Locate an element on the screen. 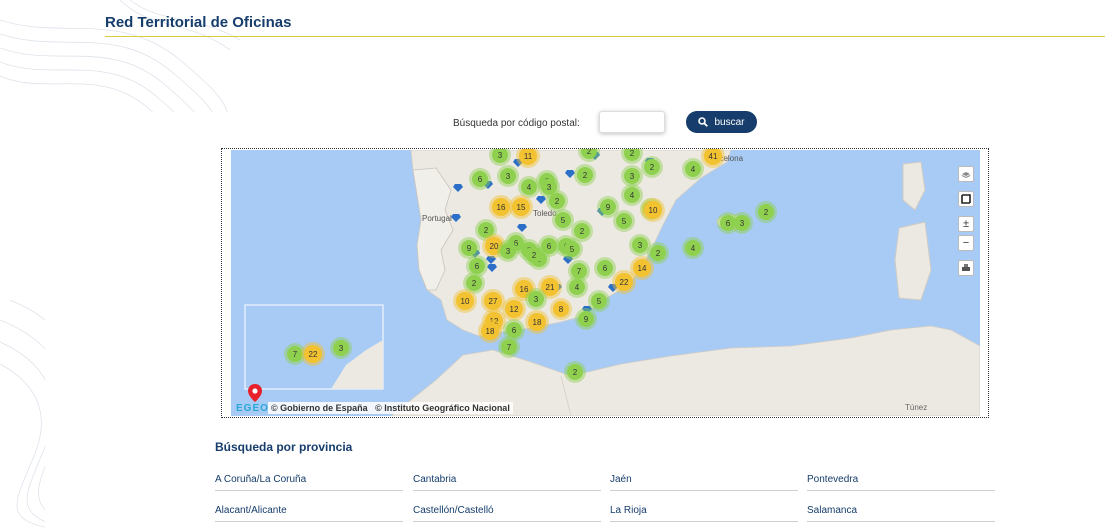  label-tunez: Túnez is located at coordinates (916, 407).